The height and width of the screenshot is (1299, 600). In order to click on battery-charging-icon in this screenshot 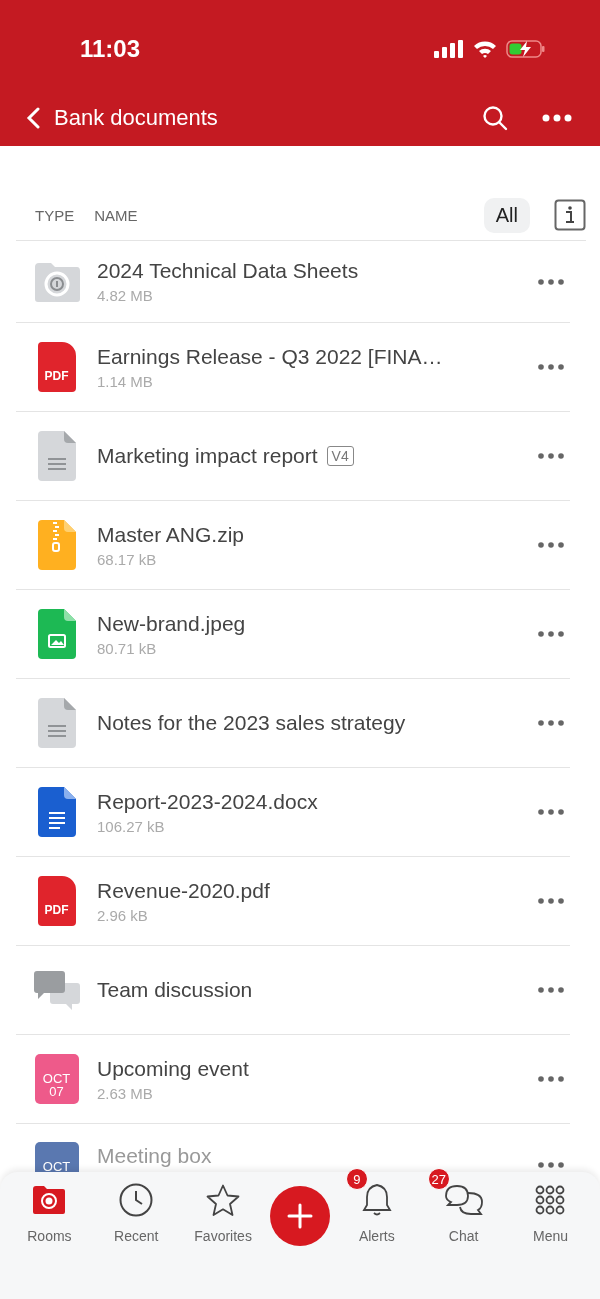, I will do `click(526, 49)`.